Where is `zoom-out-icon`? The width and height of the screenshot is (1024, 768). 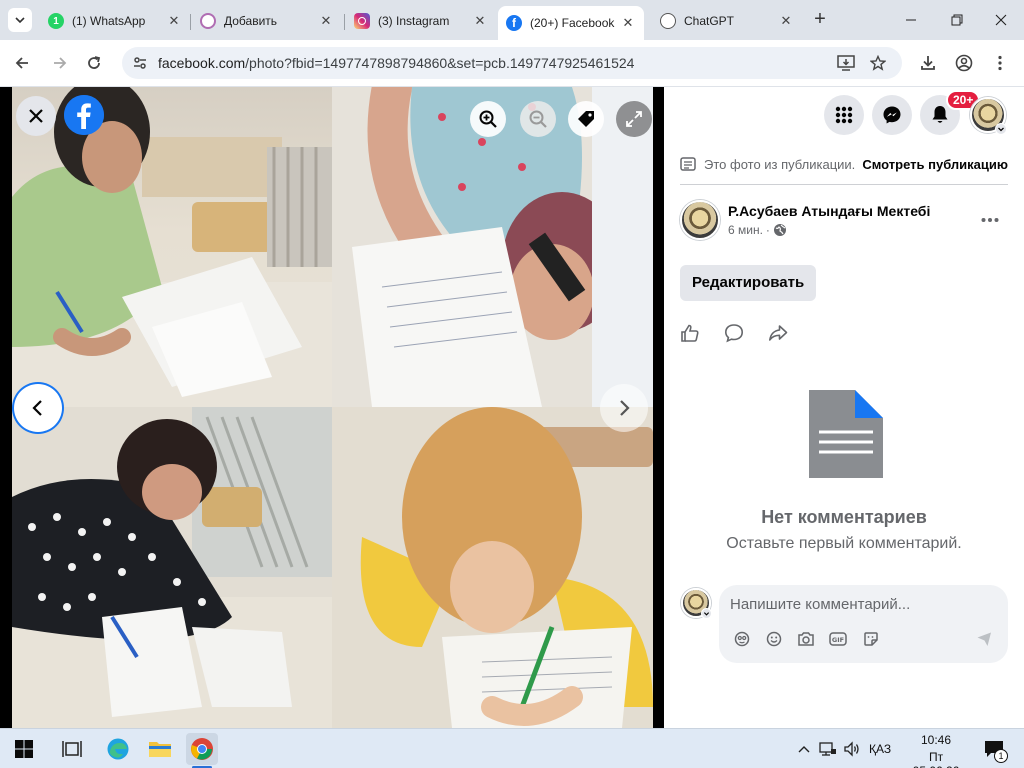
zoom-out-icon is located at coordinates (538, 119).